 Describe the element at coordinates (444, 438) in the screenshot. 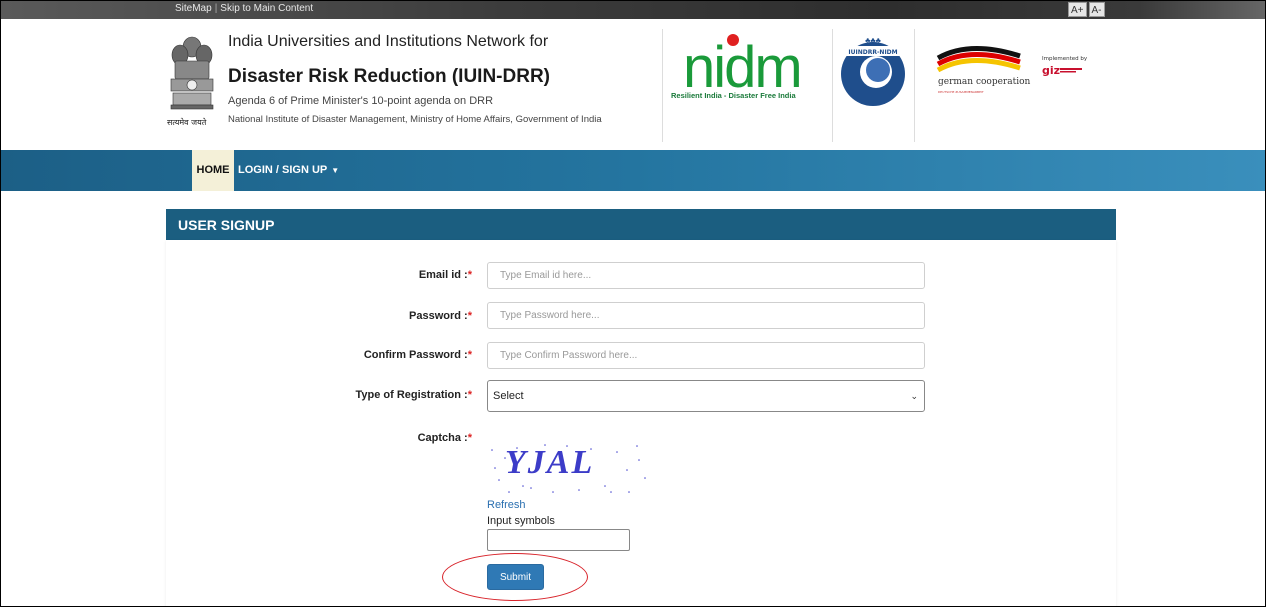

I see `captcha-label: Captcha :*` at that location.